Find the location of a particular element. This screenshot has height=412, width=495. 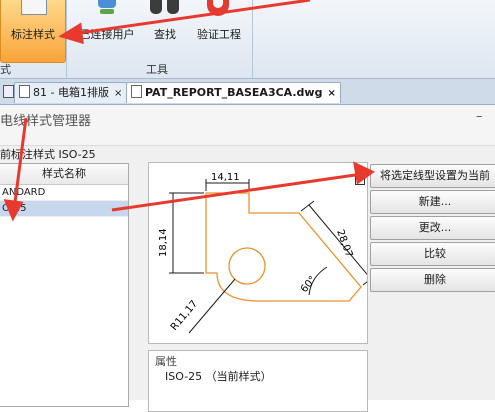

tab-label: PAT_REPORT_BASEA3CA.dwg is located at coordinates (234, 92).